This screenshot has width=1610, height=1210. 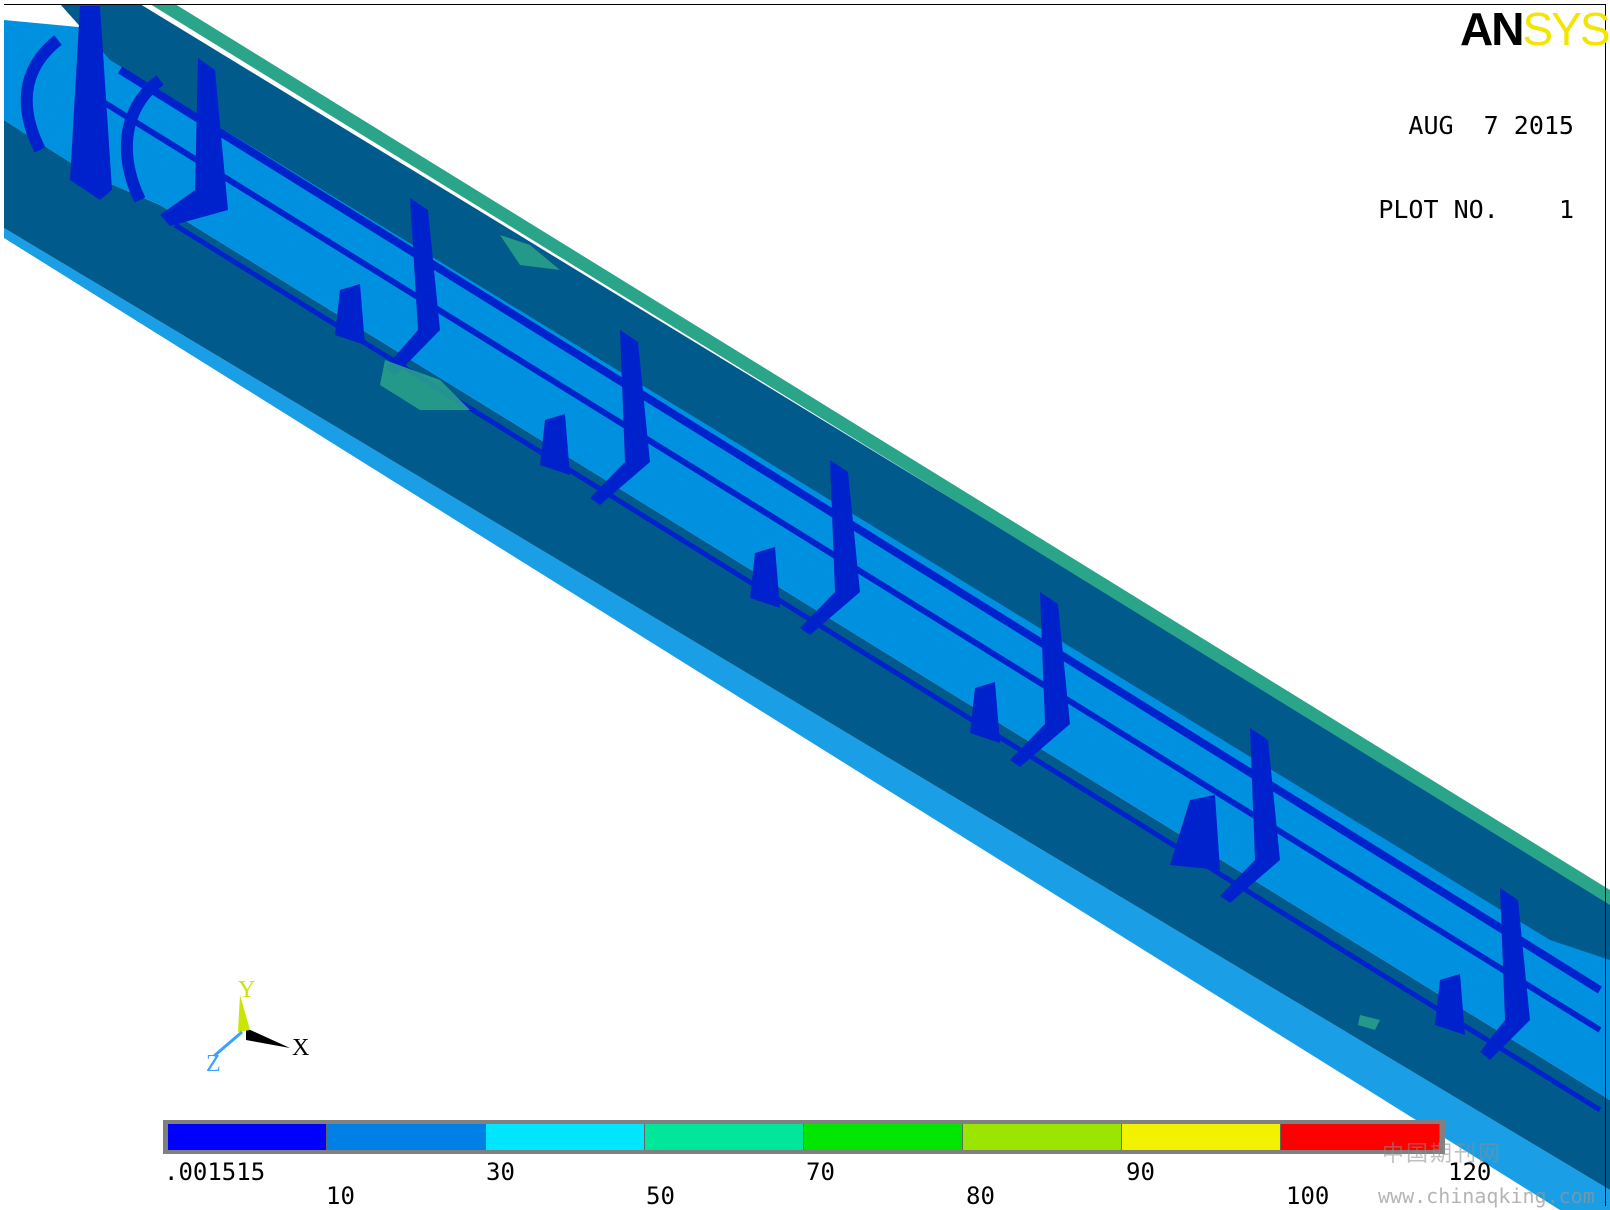 I want to click on plot-date: AUG 7 2015, so click(x=1491, y=125).